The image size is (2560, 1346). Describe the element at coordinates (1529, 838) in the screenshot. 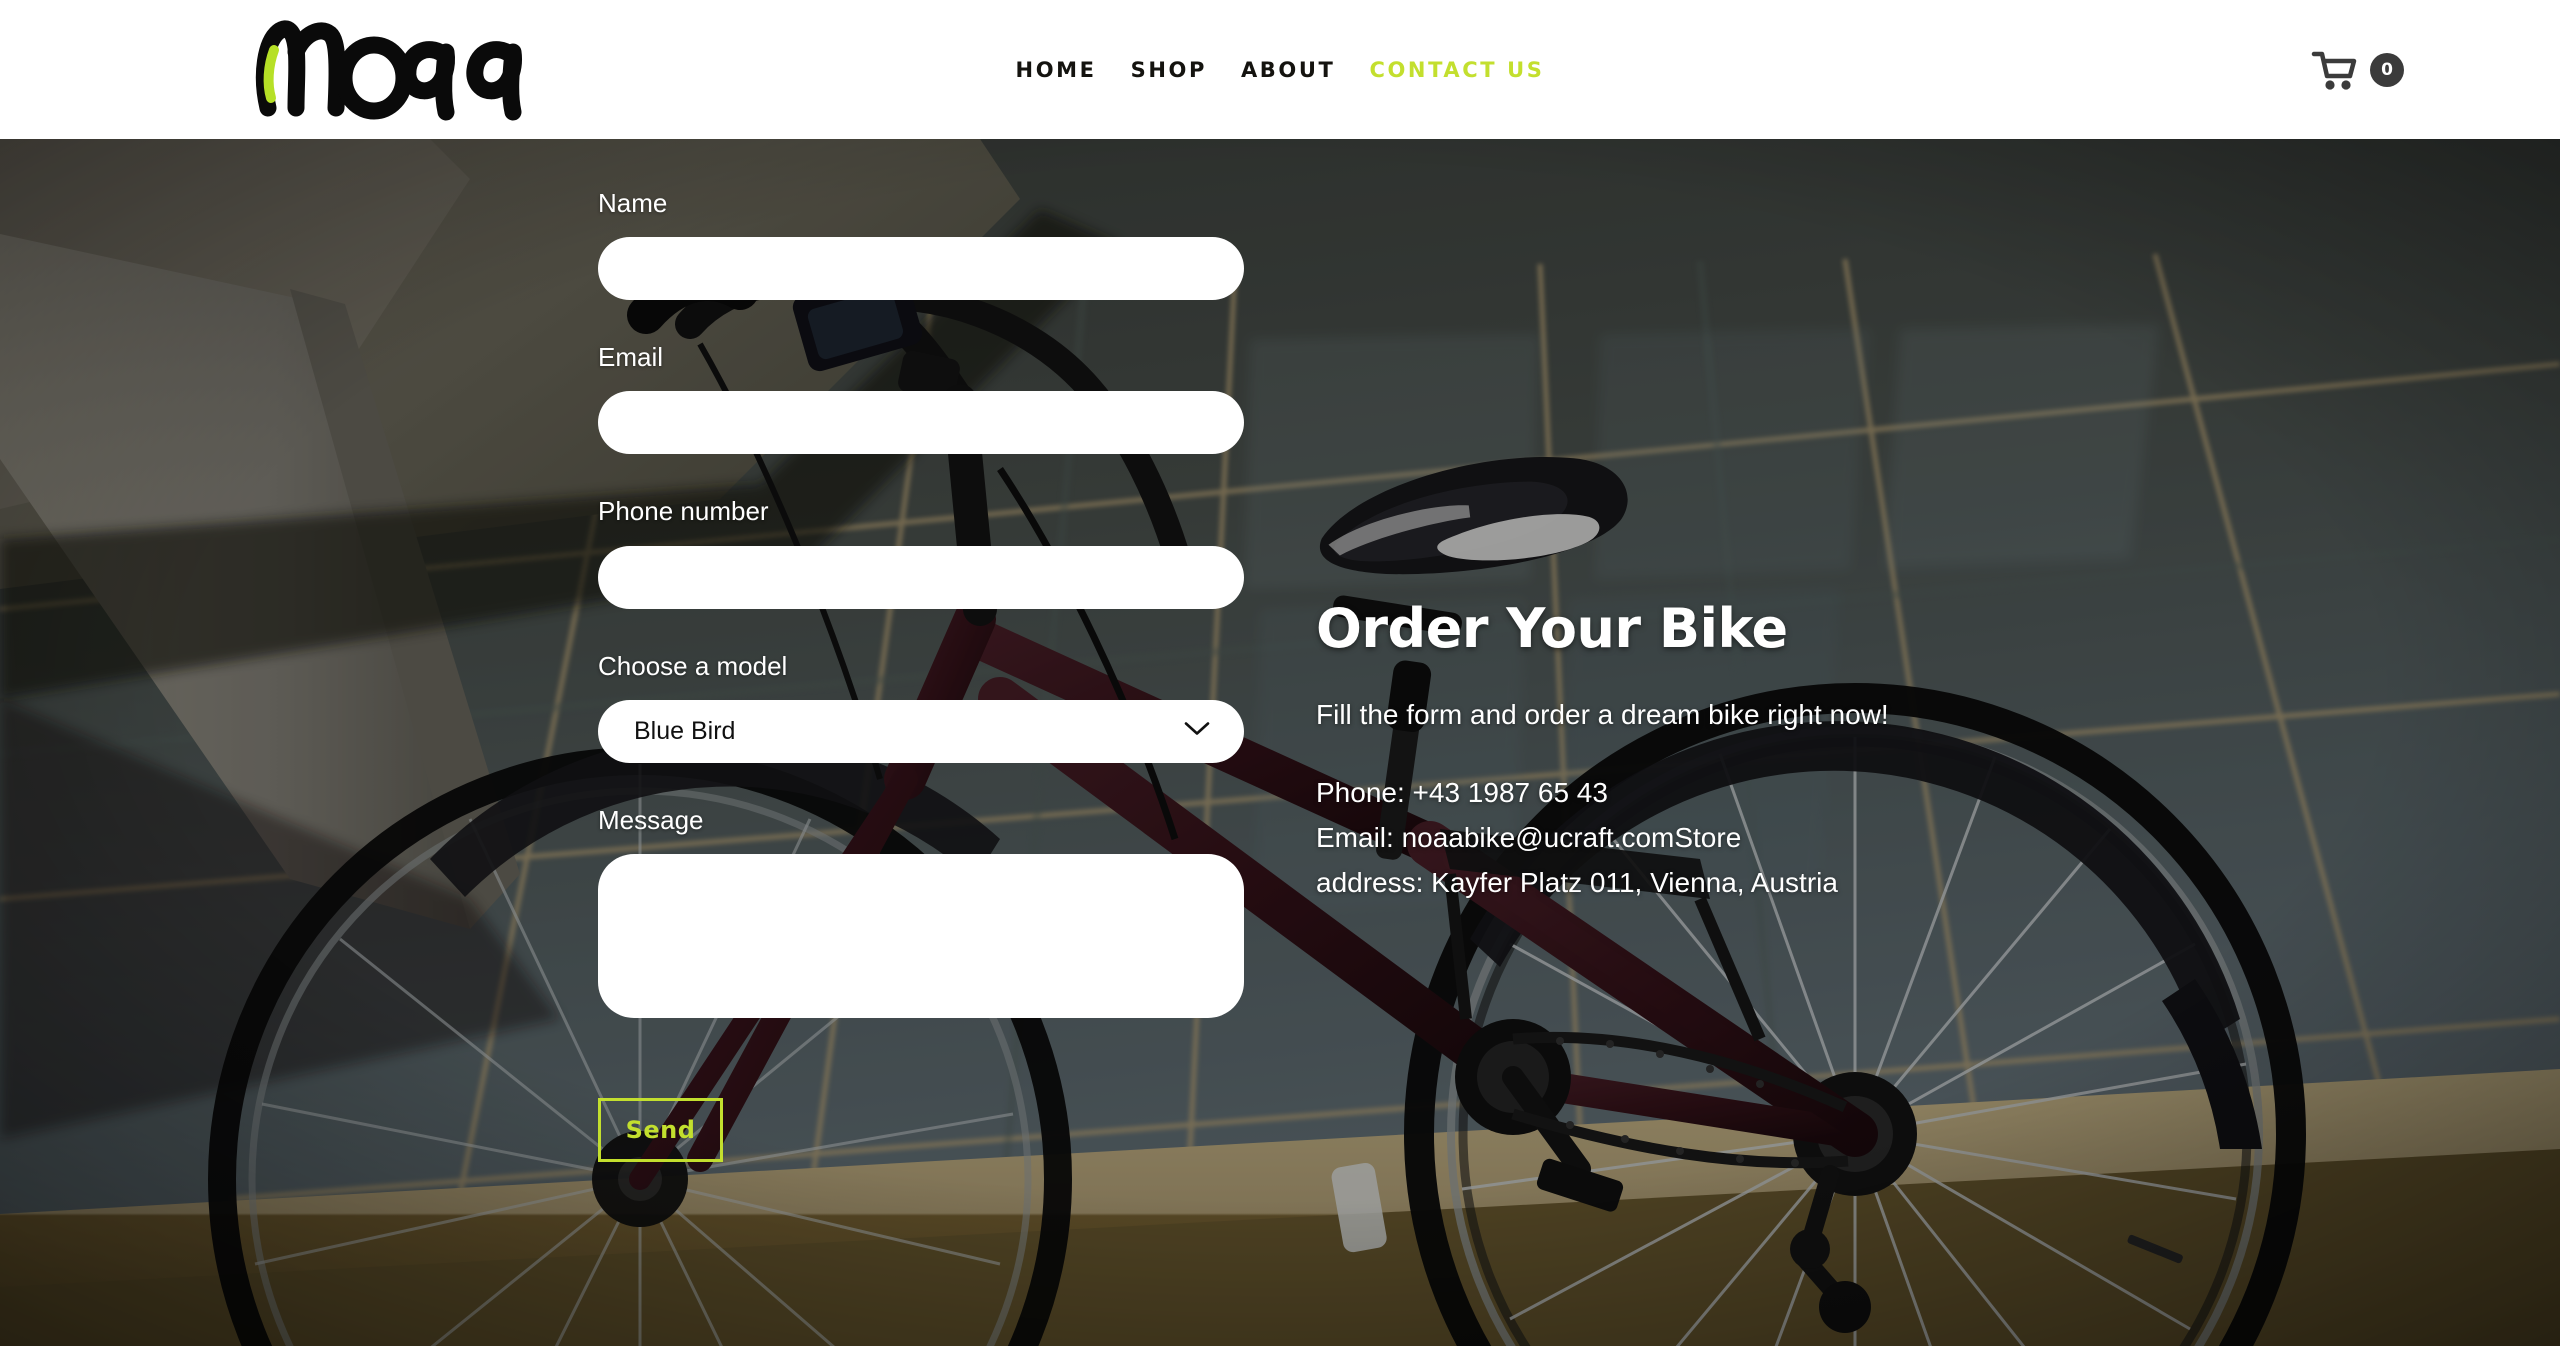

I see `contact-email: Email: noaabike@ucraft.comStore` at that location.